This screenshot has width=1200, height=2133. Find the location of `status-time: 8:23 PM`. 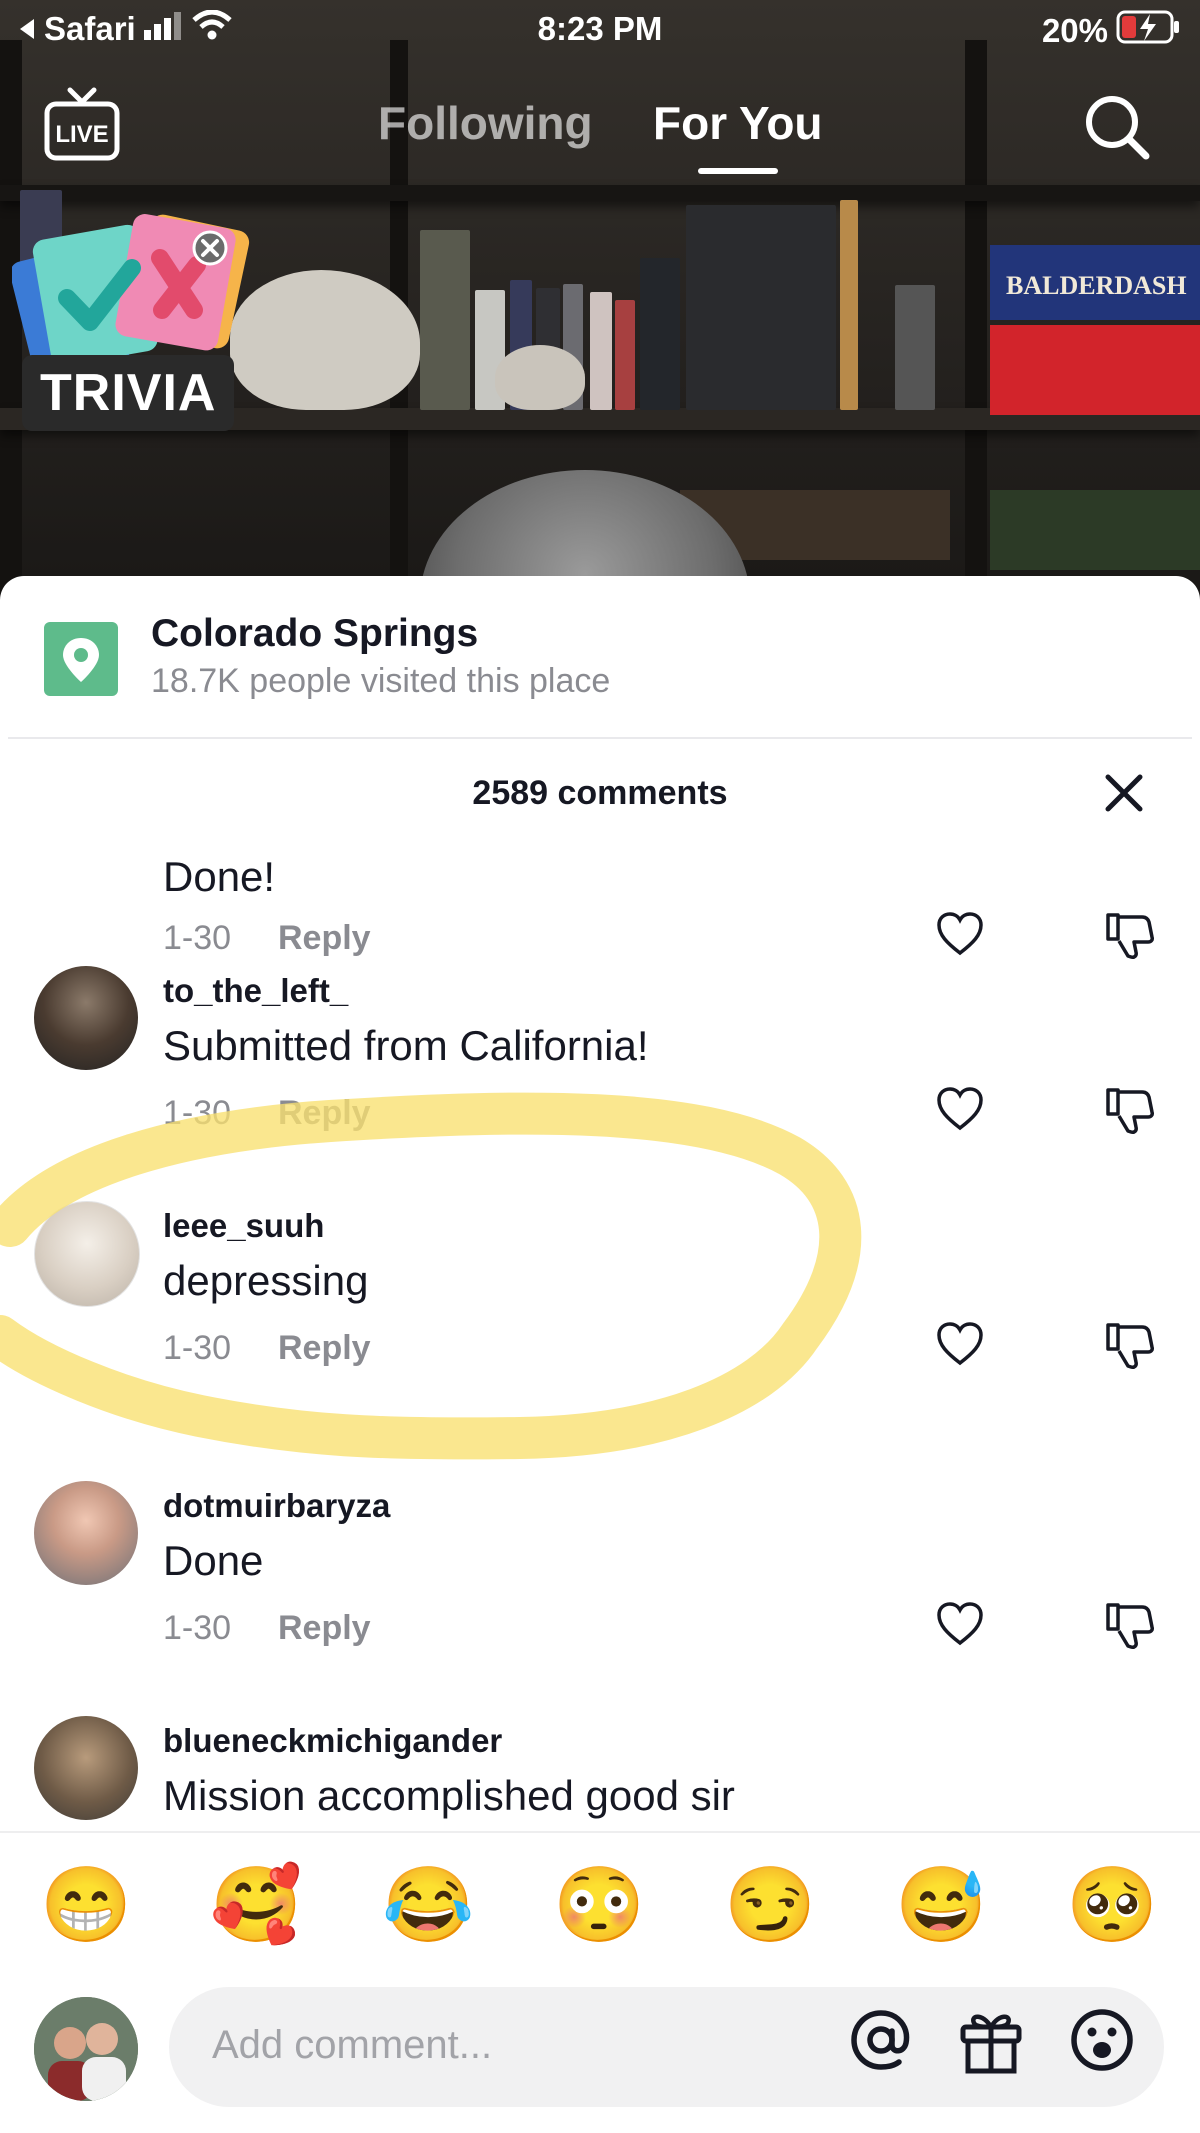

status-time: 8:23 PM is located at coordinates (600, 28).